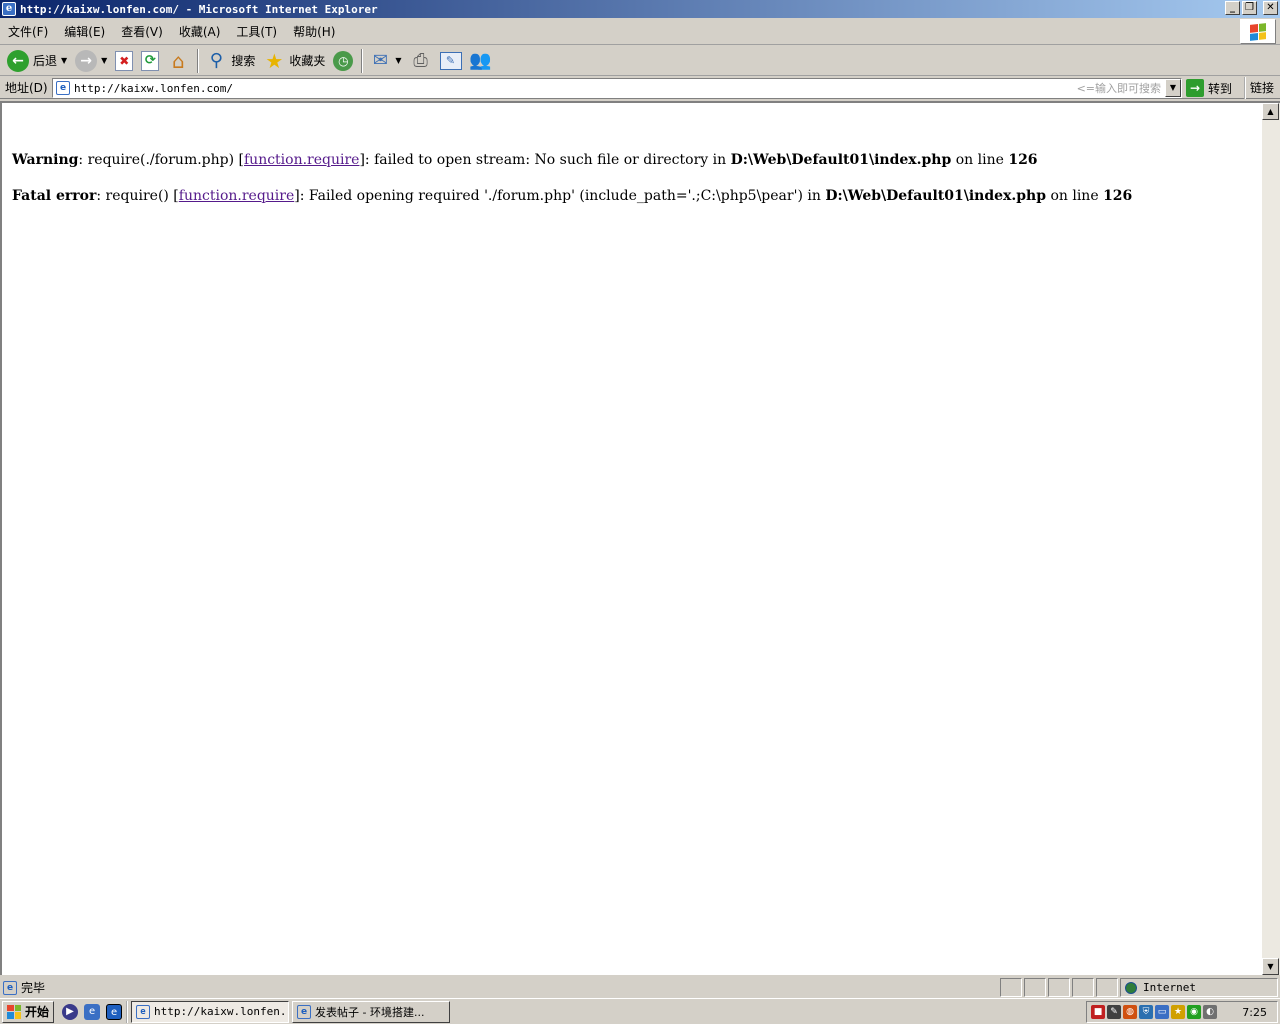 This screenshot has width=1280, height=1024. I want to click on forward-button: → ▼, so click(91, 61).